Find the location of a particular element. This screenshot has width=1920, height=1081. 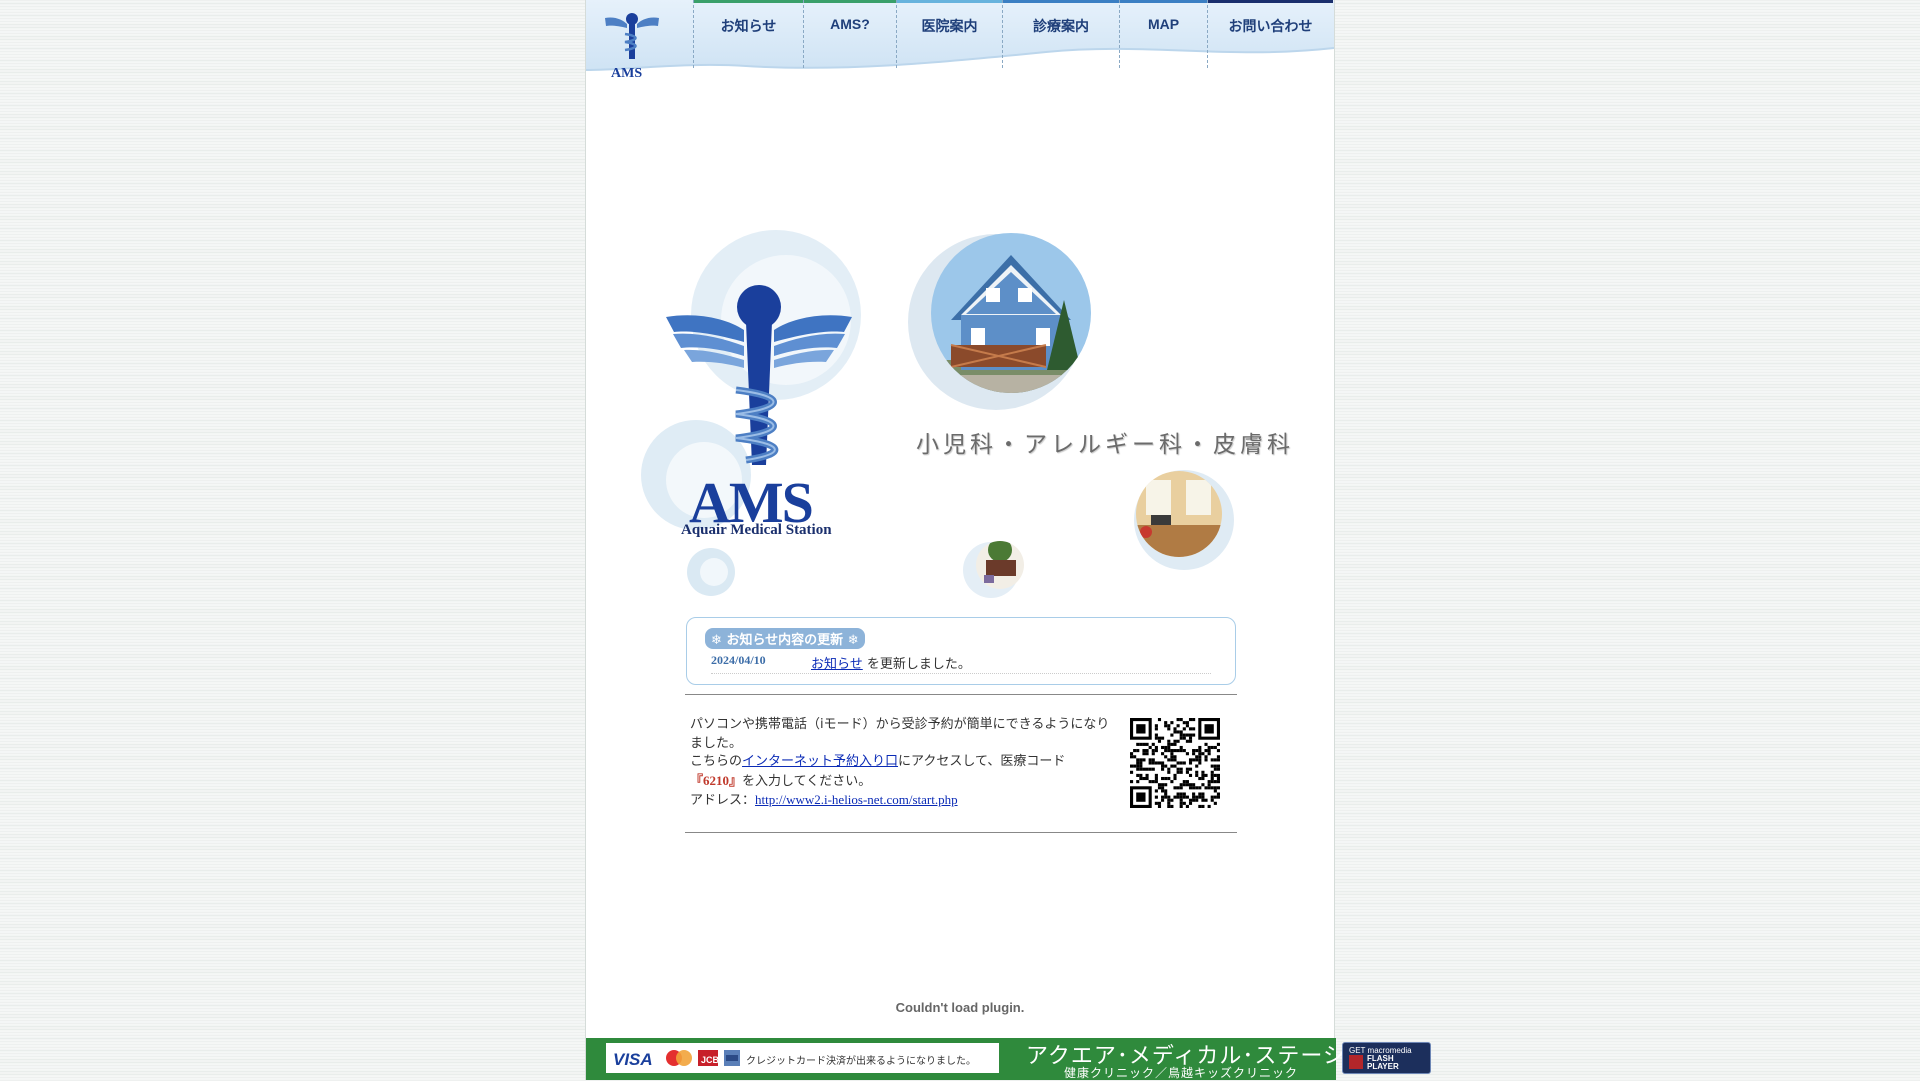

plugin-error-message: Couldn't load plugin. is located at coordinates (960, 1007).